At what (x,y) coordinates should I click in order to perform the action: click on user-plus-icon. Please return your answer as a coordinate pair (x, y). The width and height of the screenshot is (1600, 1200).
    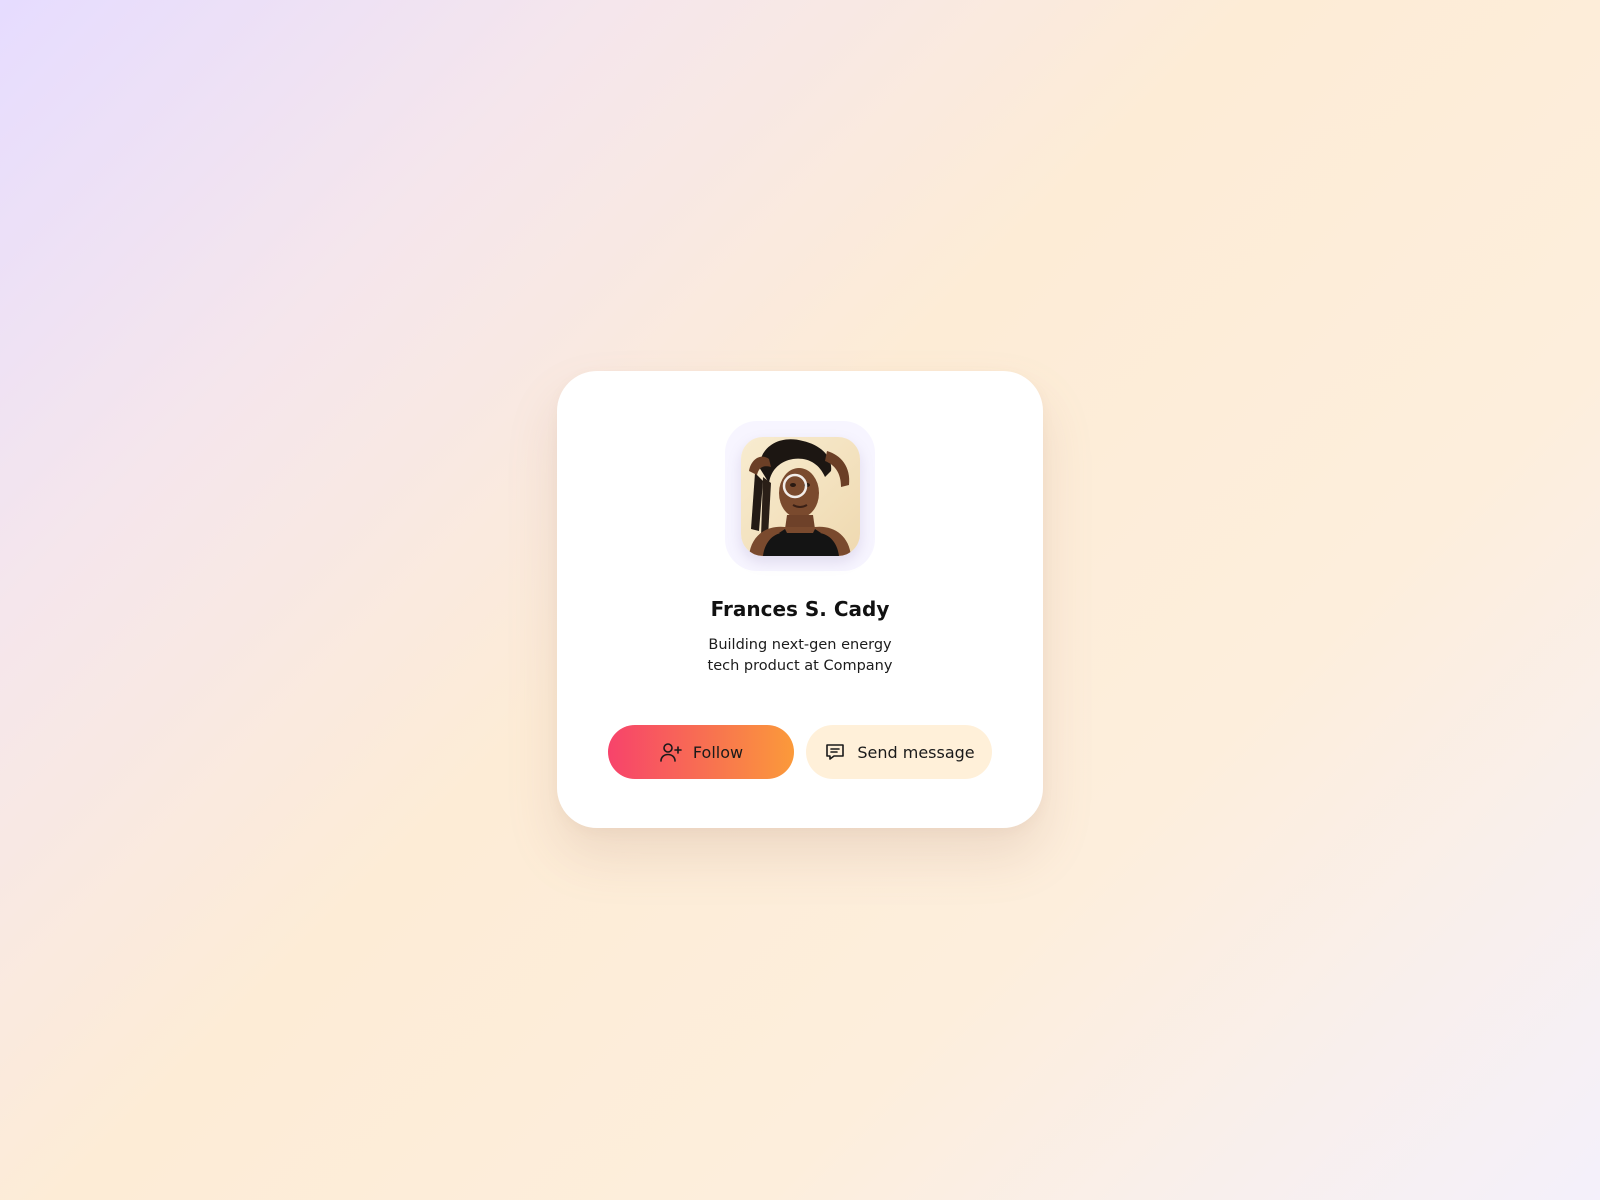
    Looking at the image, I should click on (671, 752).